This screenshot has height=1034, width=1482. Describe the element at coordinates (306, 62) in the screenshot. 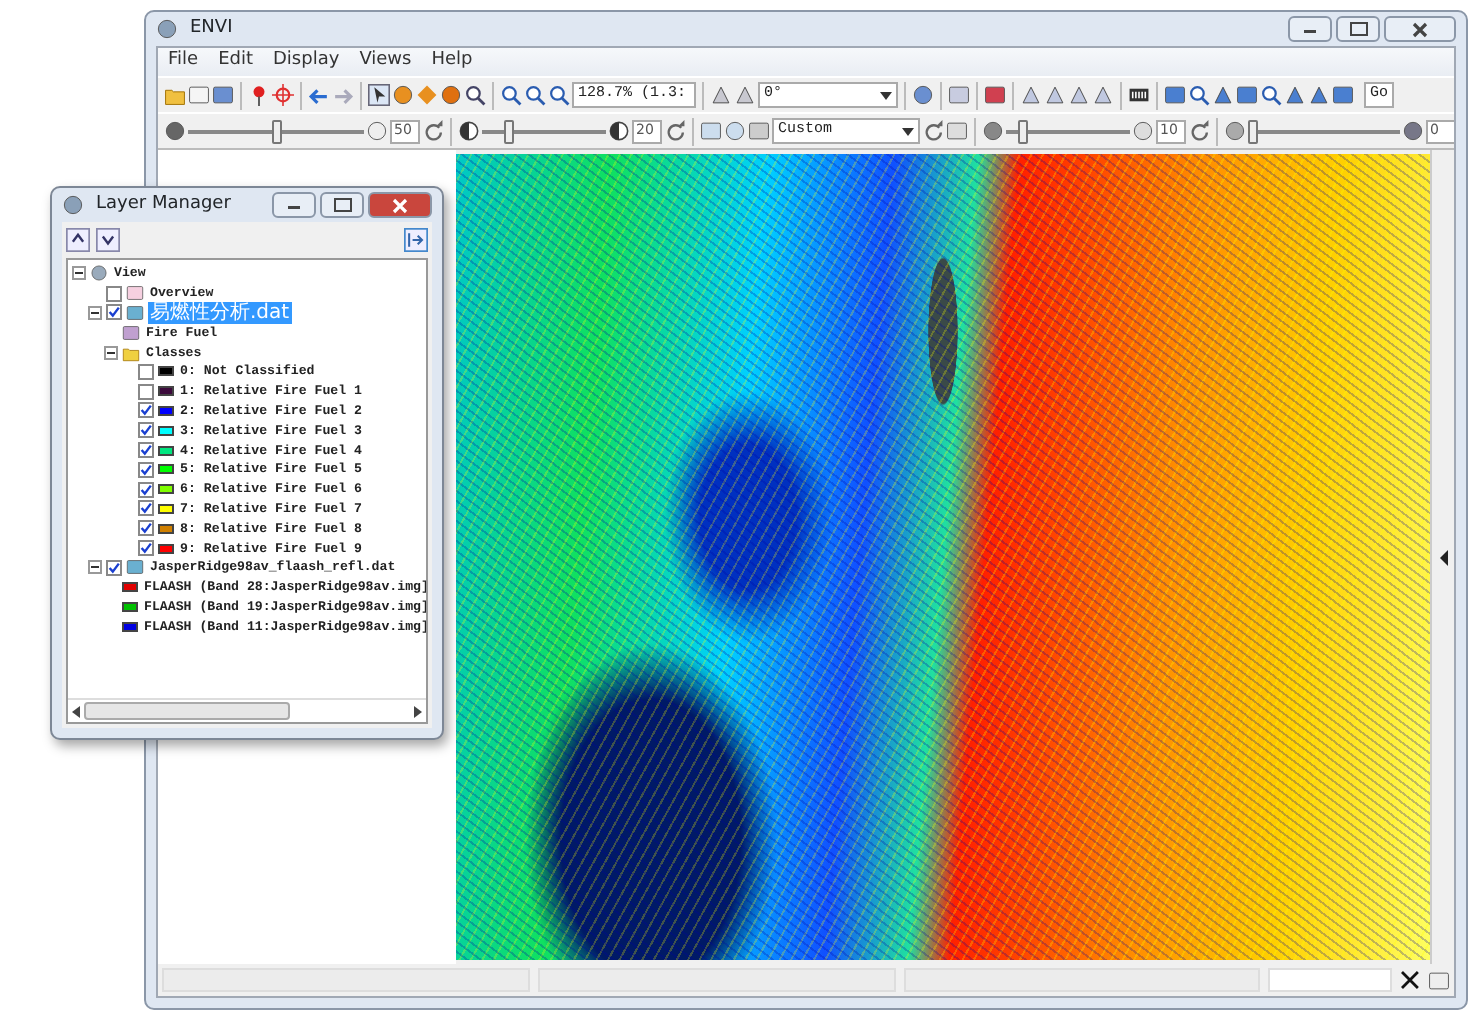

I see `menu-item: Display` at that location.